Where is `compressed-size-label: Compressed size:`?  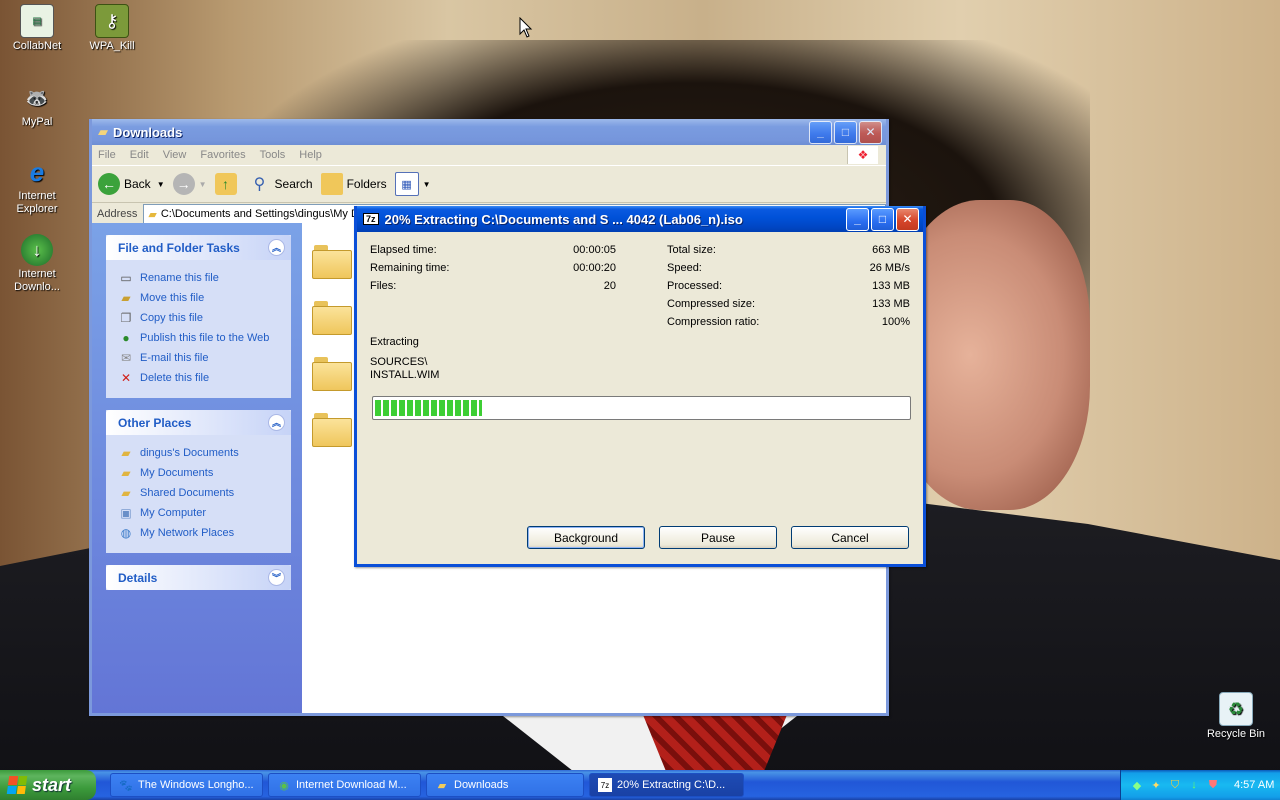 compressed-size-label: Compressed size: is located at coordinates (711, 304).